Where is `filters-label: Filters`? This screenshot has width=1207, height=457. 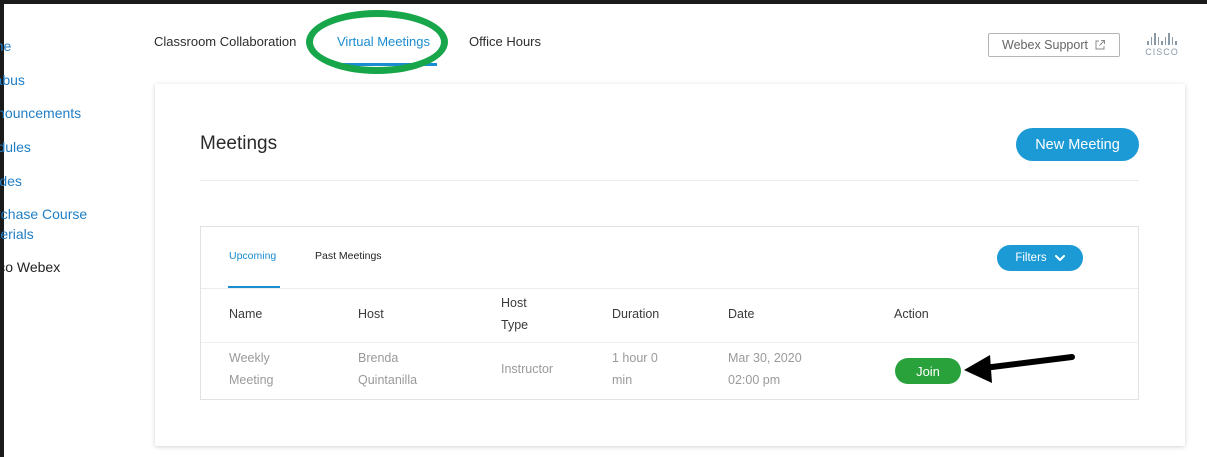 filters-label: Filters is located at coordinates (1031, 258).